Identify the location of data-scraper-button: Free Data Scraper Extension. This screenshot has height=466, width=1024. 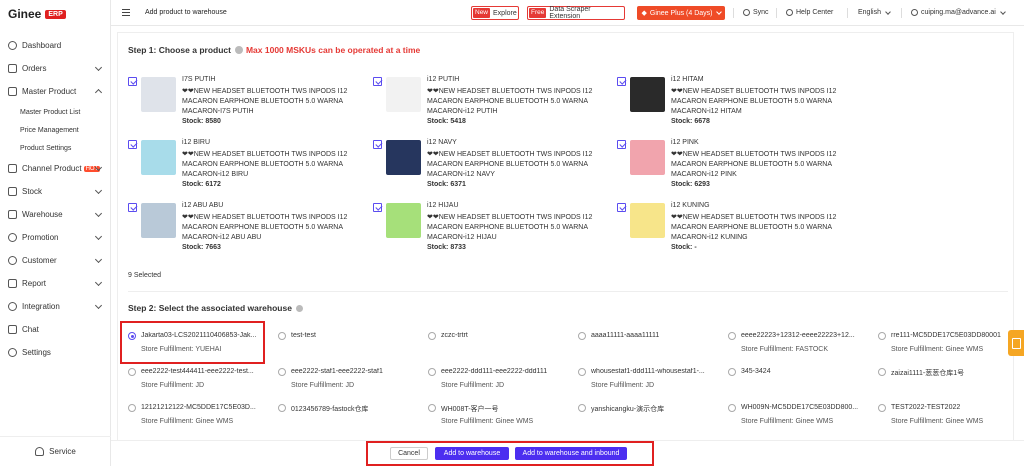
(576, 13).